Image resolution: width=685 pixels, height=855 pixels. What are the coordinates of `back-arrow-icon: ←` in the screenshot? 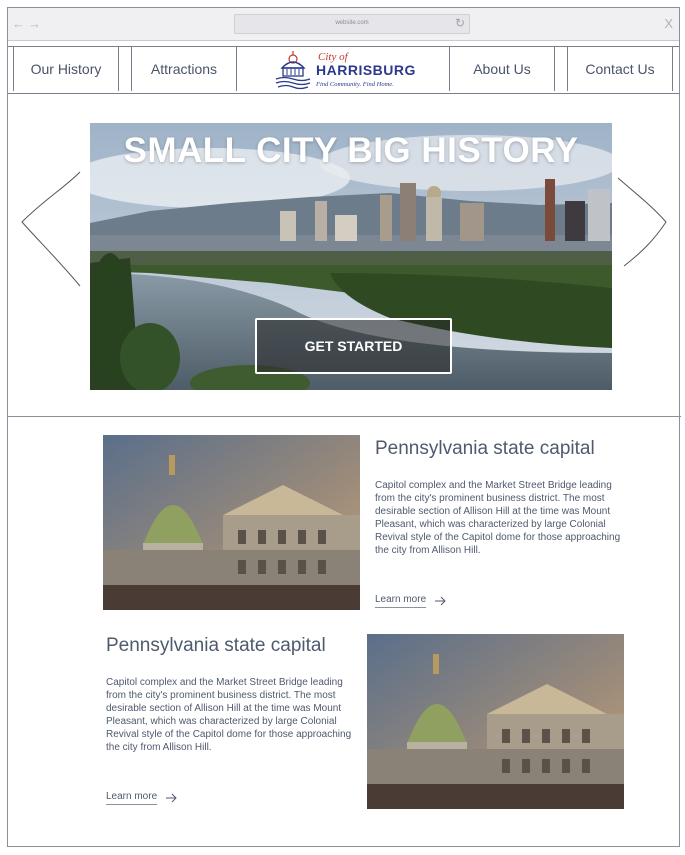 It's located at (18, 23).